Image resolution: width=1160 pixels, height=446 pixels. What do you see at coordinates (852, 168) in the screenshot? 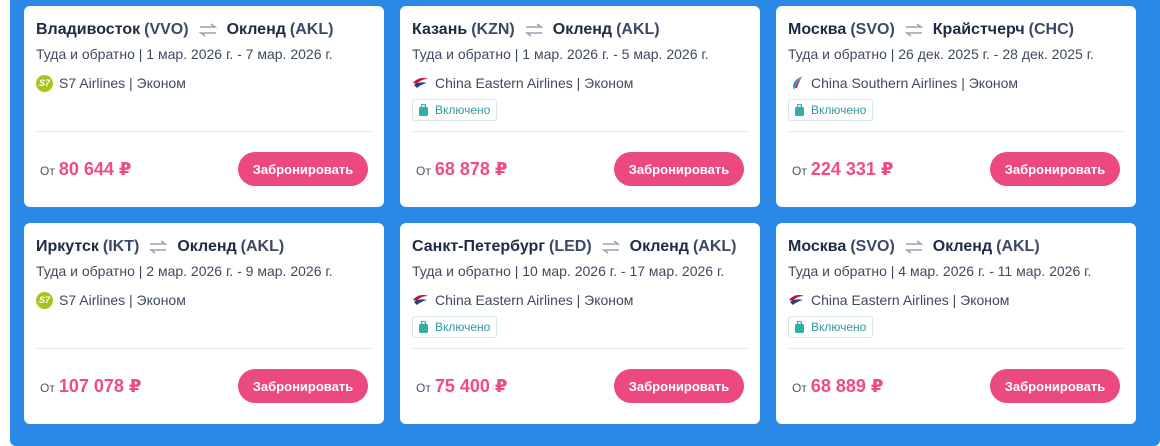
I see `price-amount: 224 331 ₽` at bounding box center [852, 168].